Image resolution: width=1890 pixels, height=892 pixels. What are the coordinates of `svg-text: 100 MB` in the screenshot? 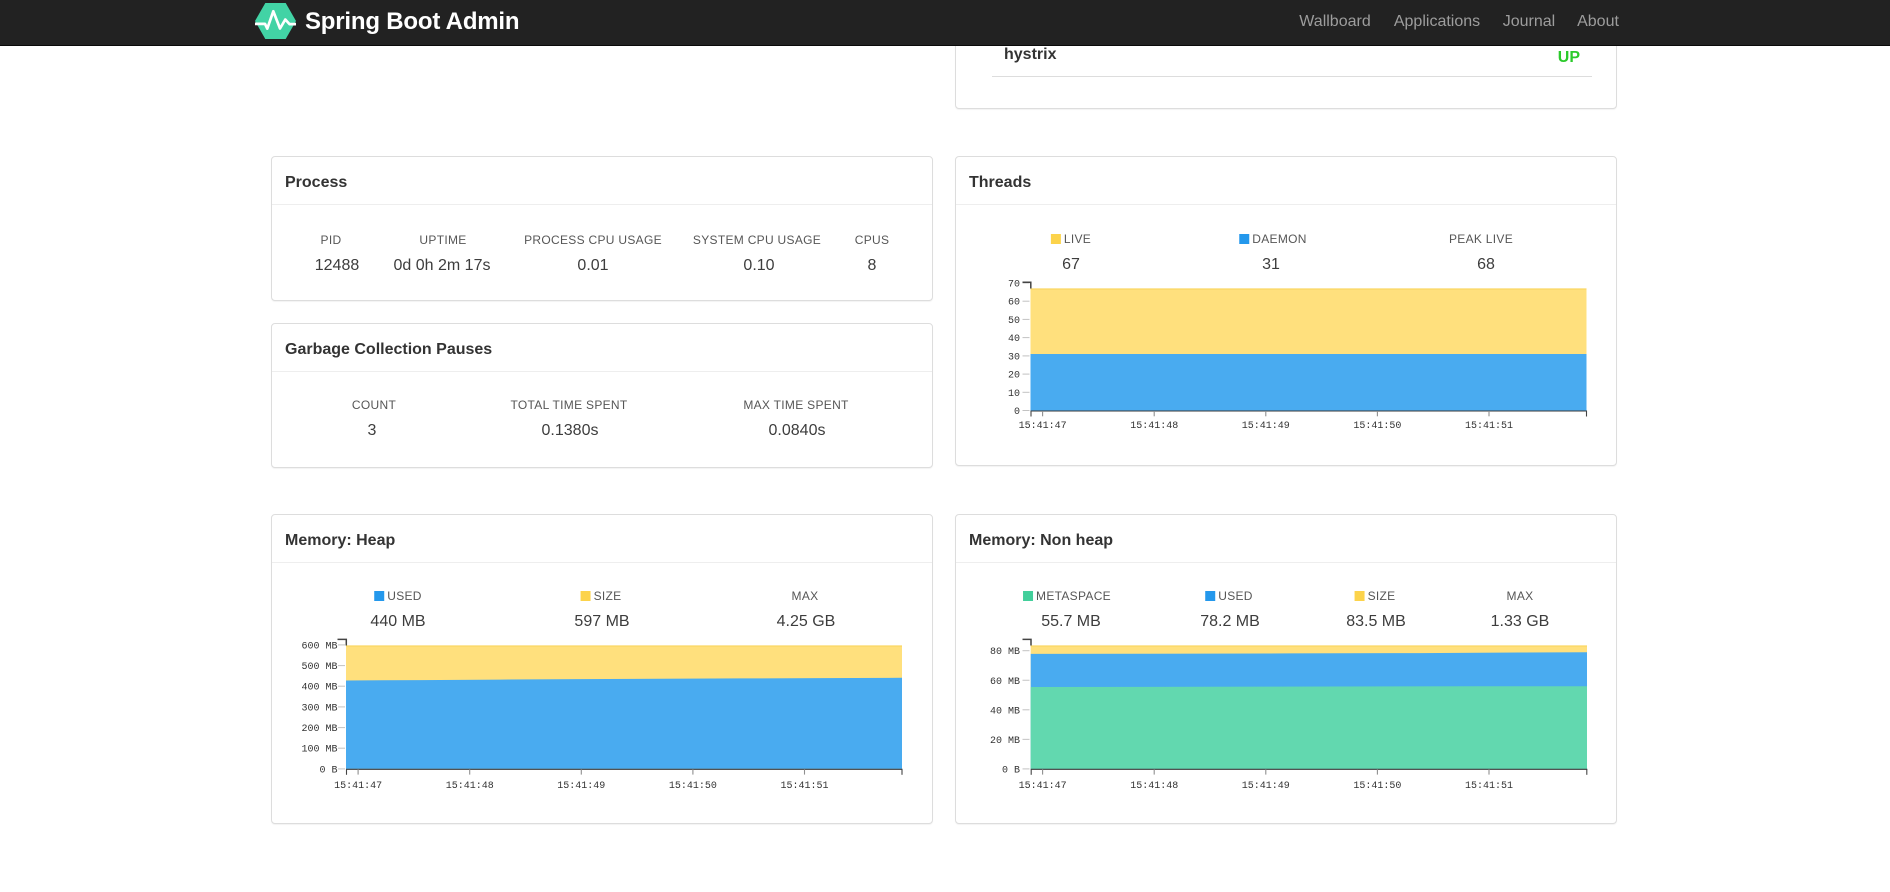 It's located at (319, 750).